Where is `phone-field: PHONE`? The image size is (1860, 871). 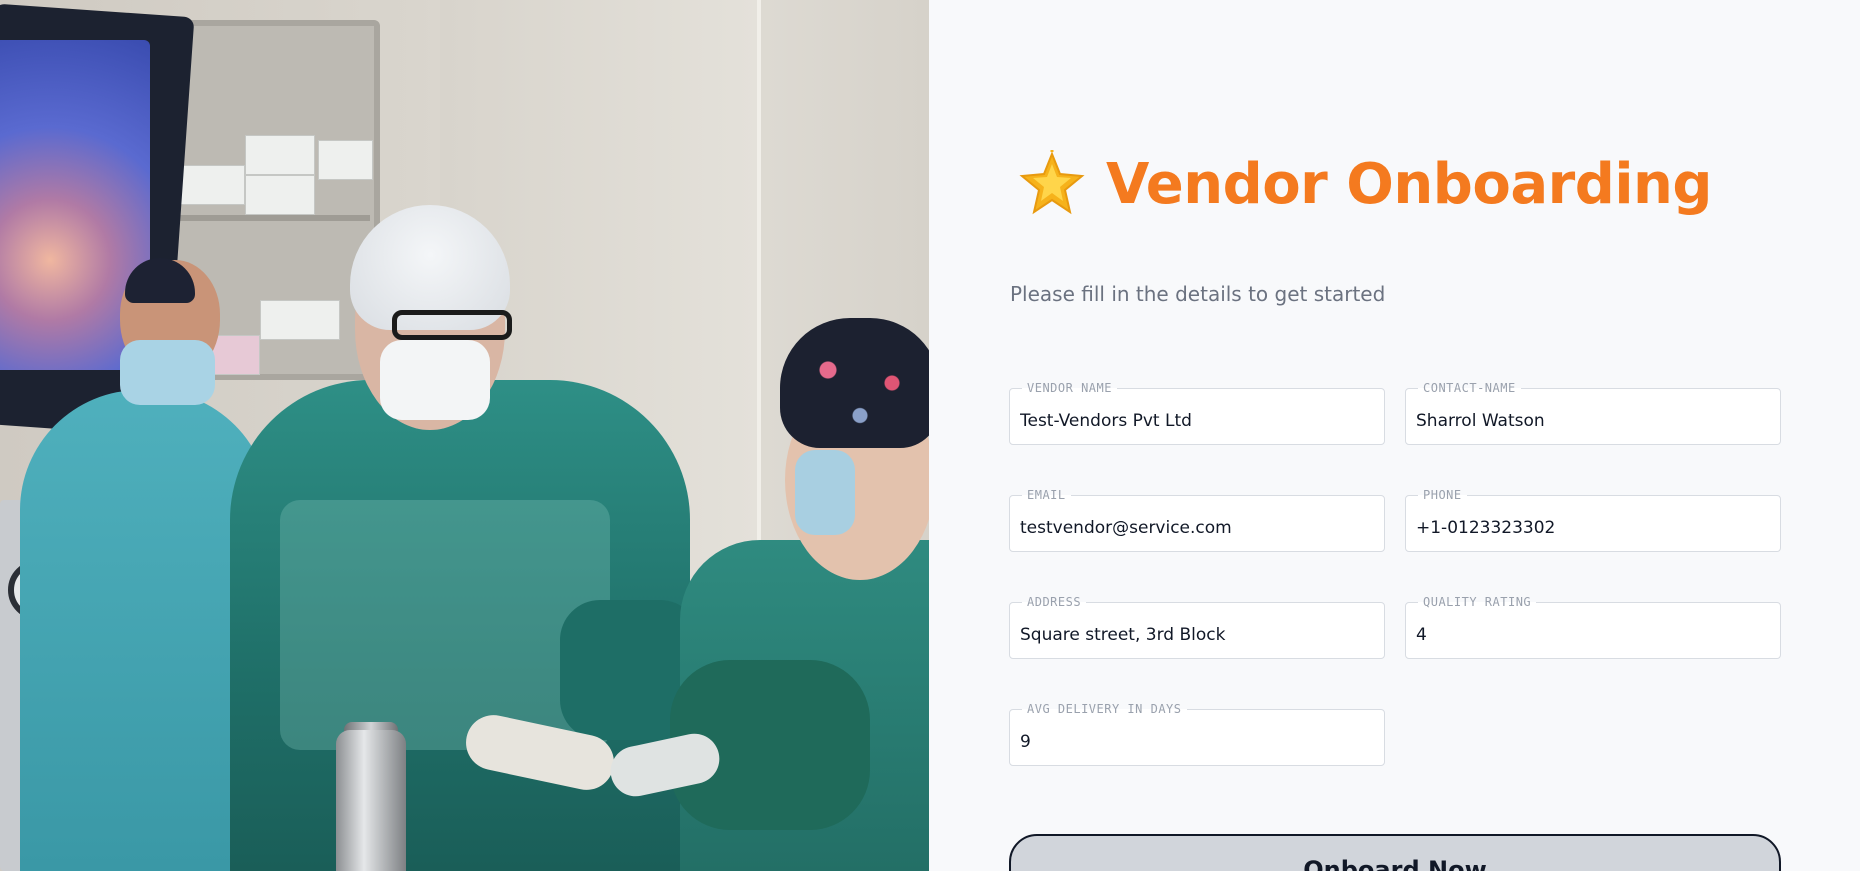 phone-field: PHONE is located at coordinates (1593, 520).